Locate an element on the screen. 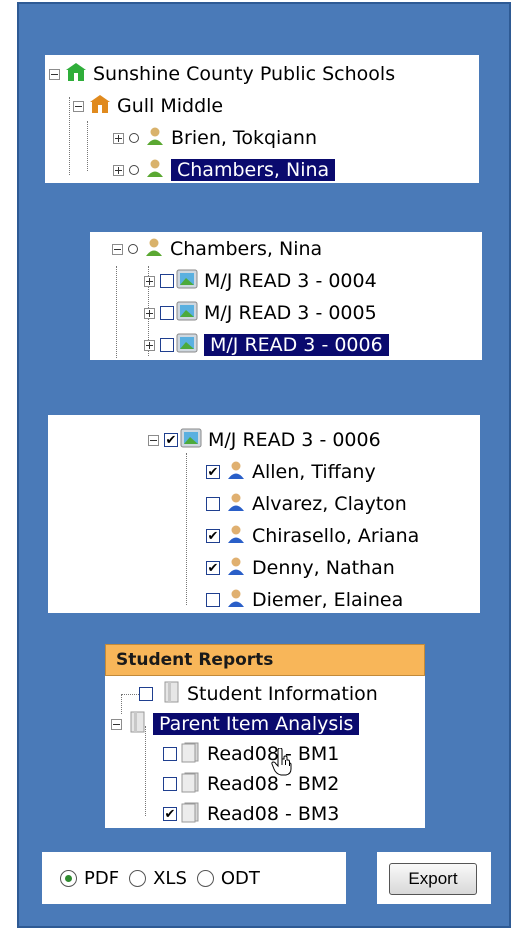 This screenshot has height=932, width=517. odt-radio is located at coordinates (205, 878).